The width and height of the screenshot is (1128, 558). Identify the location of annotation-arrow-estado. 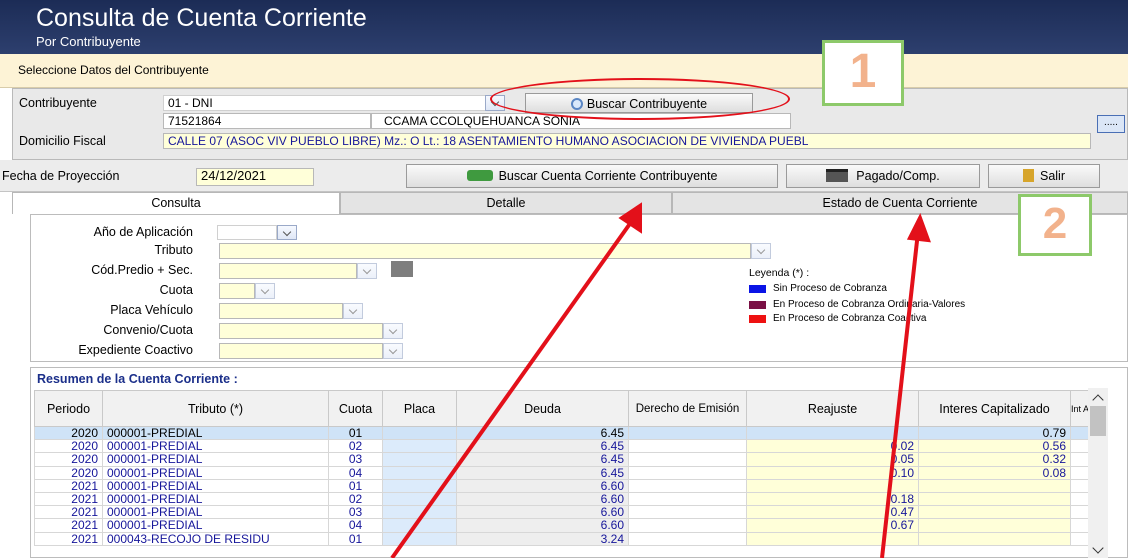
(900, 394).